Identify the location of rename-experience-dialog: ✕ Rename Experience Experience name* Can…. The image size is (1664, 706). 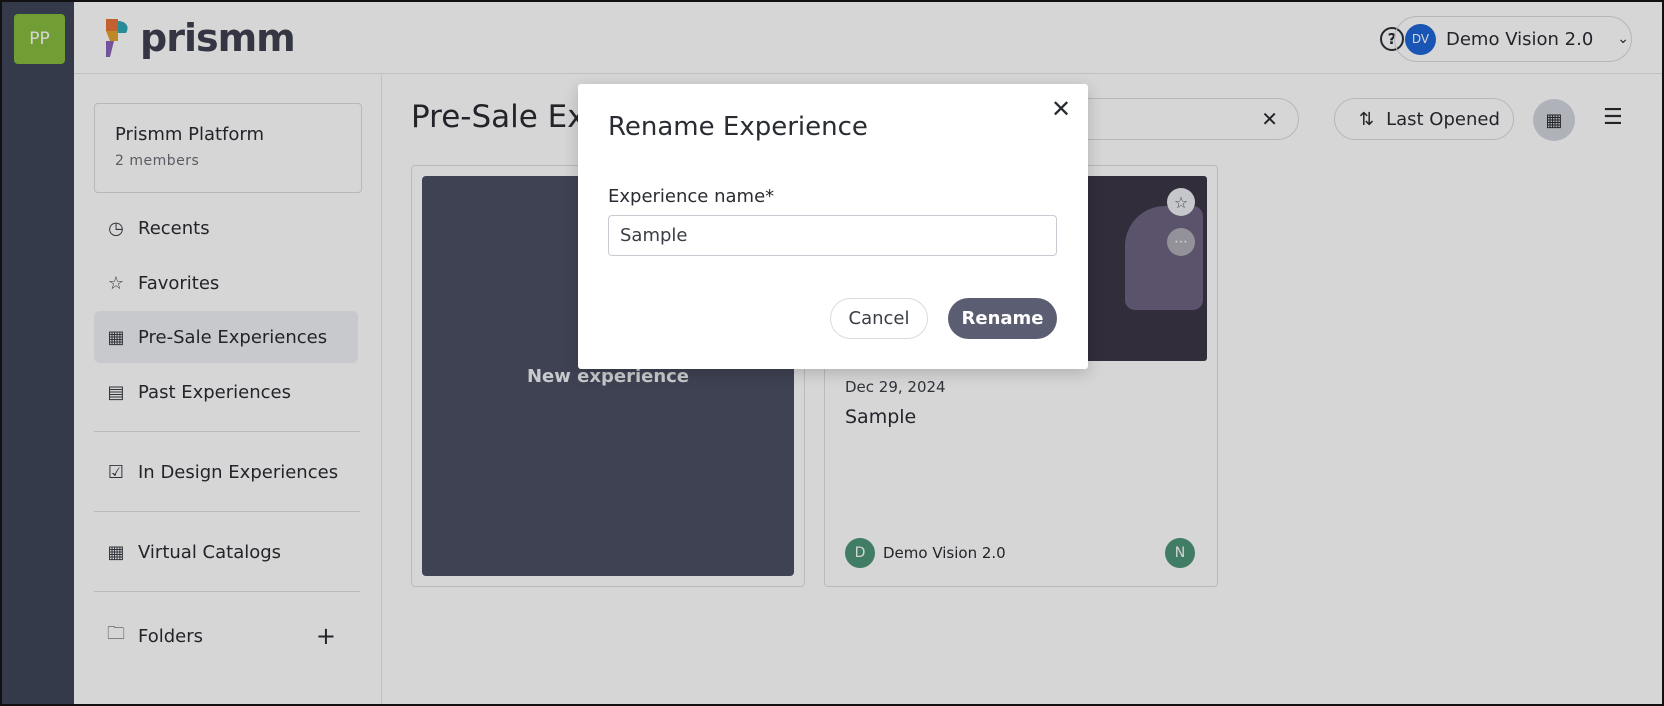
(833, 226).